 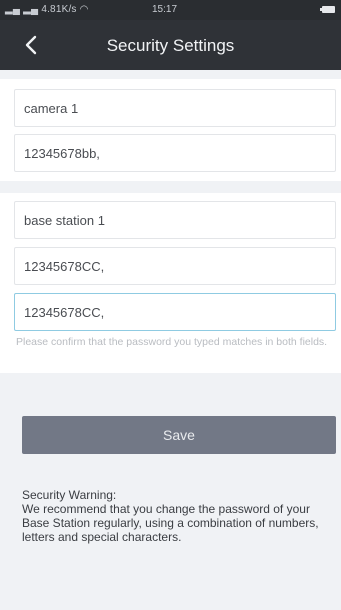 I want to click on confirm-password-field, so click(x=175, y=312).